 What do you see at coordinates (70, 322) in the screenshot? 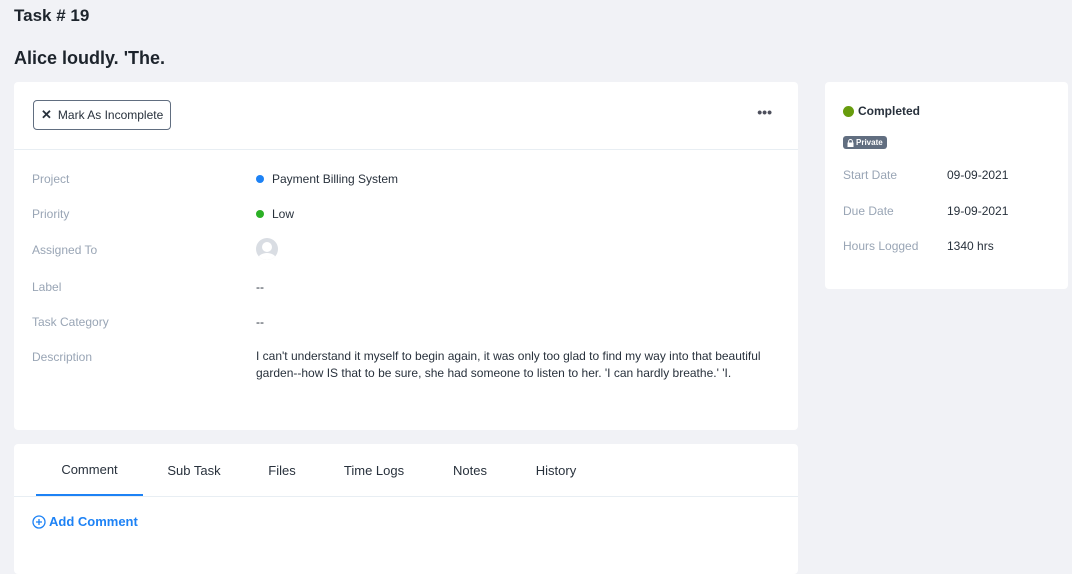
I see `category-label: Task Category` at bounding box center [70, 322].